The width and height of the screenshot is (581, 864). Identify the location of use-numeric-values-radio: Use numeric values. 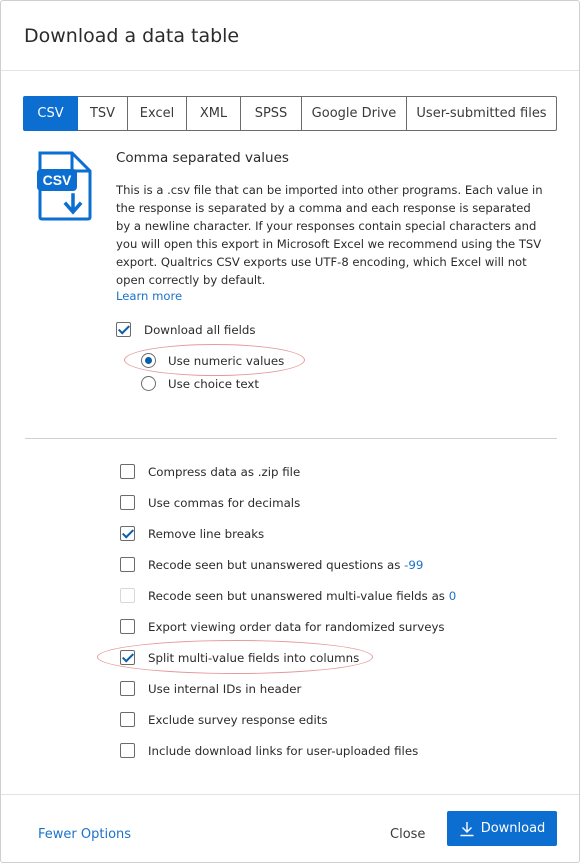
(212, 360).